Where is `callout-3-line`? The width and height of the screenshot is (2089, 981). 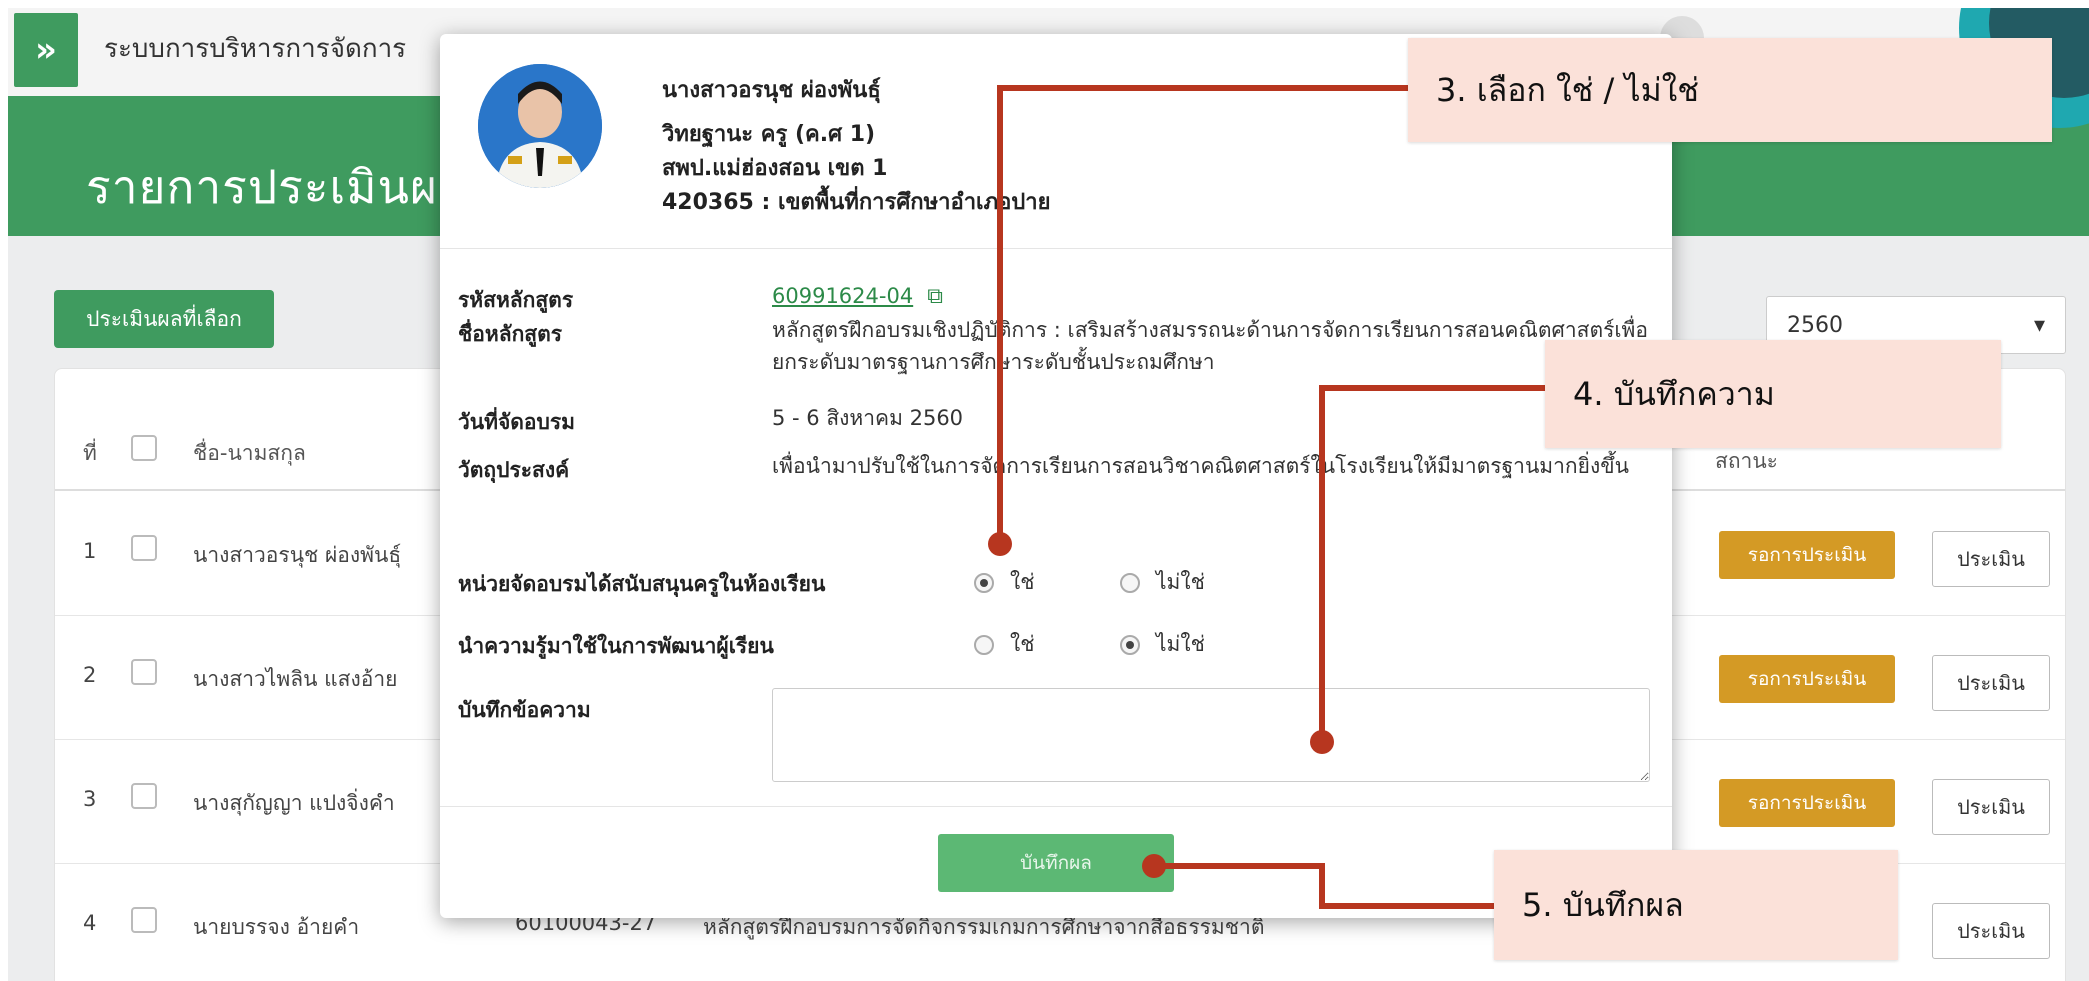 callout-3-line is located at coordinates (1203, 312).